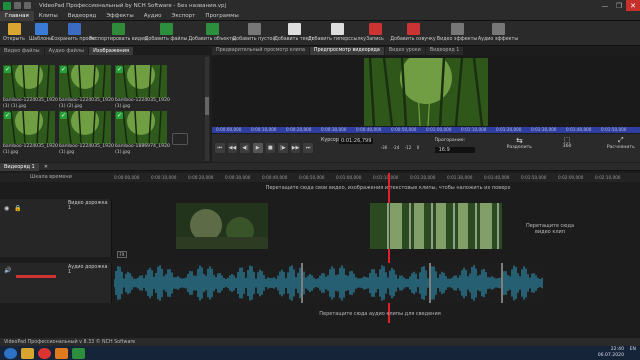 The width and height of the screenshot is (640, 360). Describe the element at coordinates (111, 51) in the screenshot. I see `tab-images: Изображения` at that location.